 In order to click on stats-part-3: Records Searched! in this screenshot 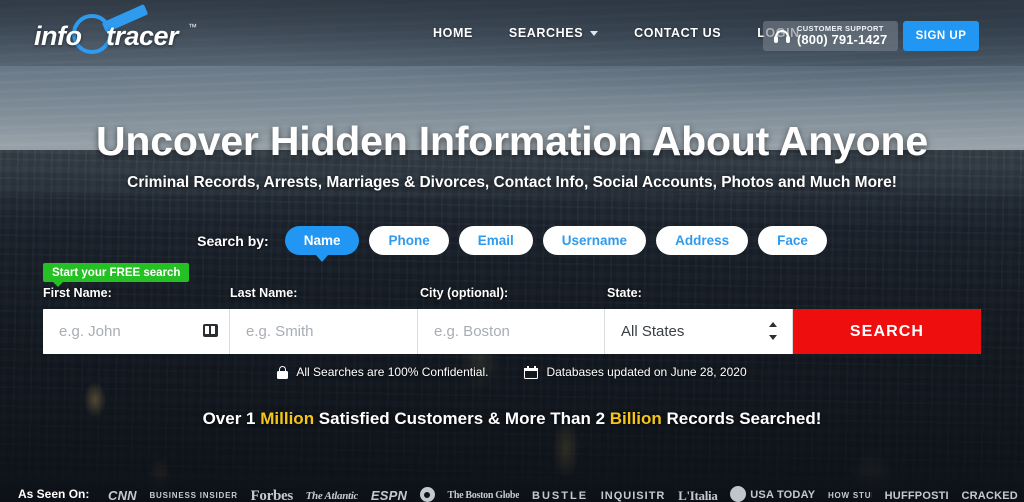, I will do `click(741, 418)`.